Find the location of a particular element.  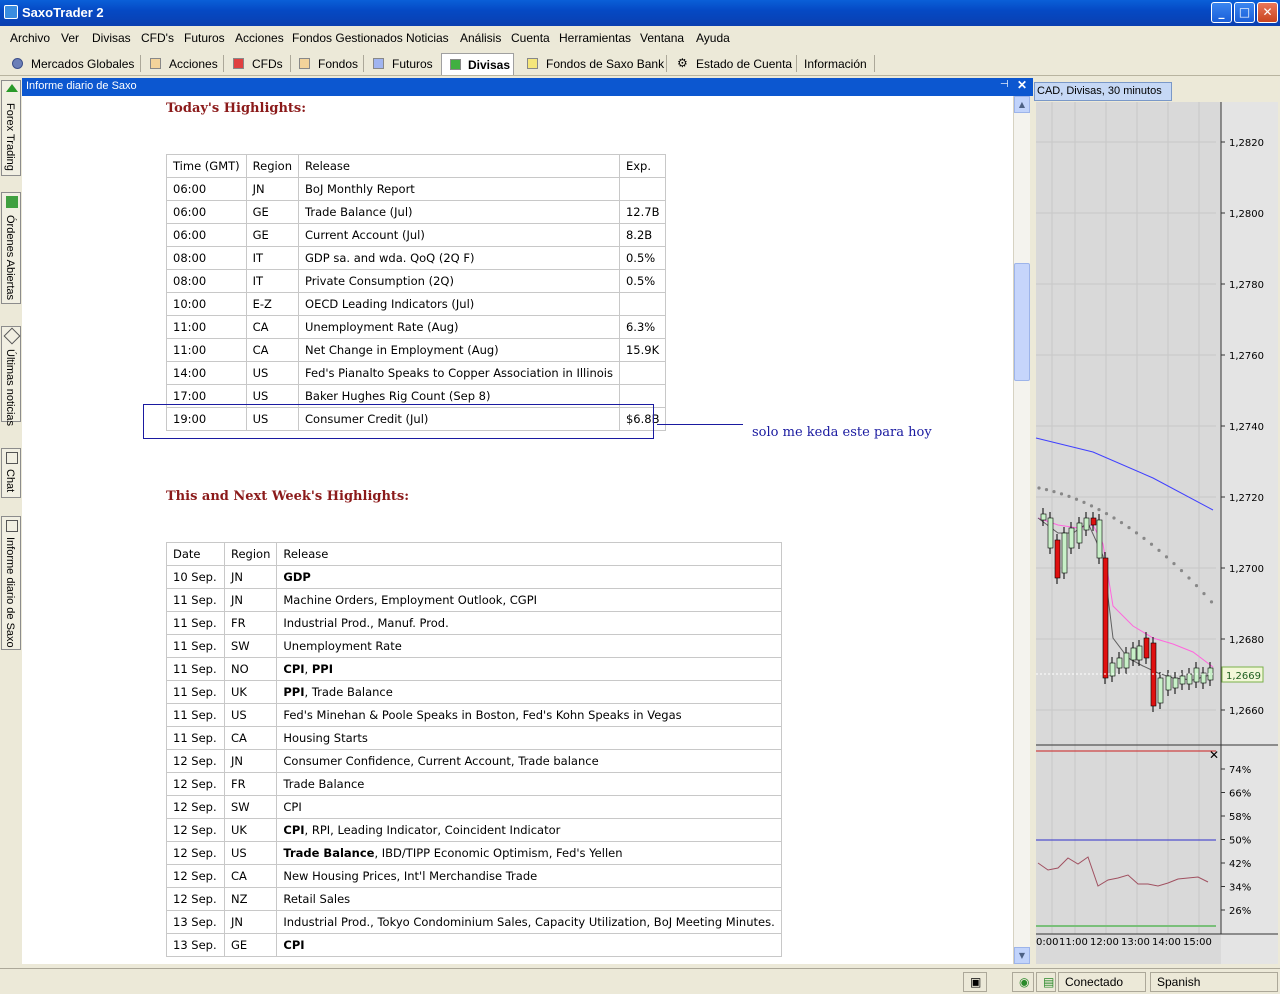

report-close-button: ✕ is located at coordinates (1022, 85).